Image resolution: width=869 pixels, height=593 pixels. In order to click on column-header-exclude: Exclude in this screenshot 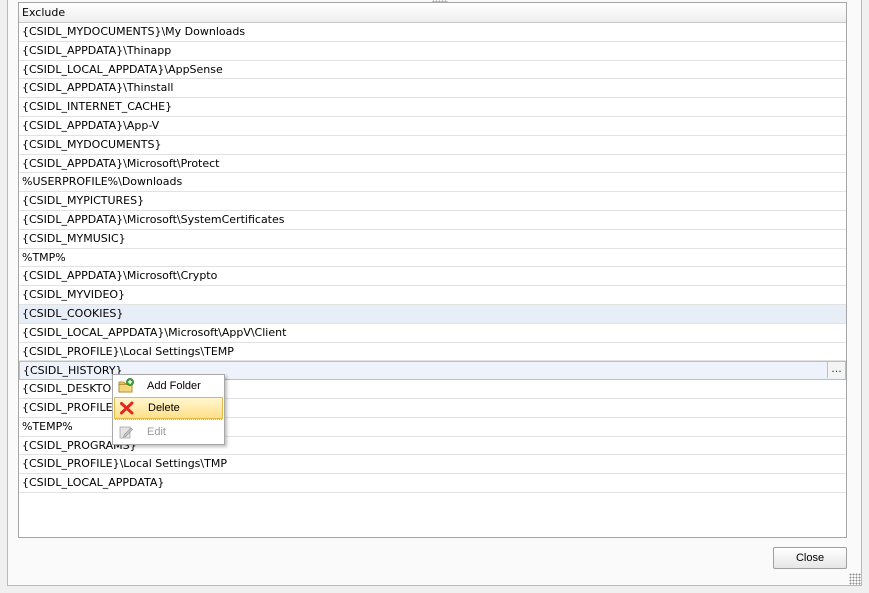, I will do `click(432, 13)`.